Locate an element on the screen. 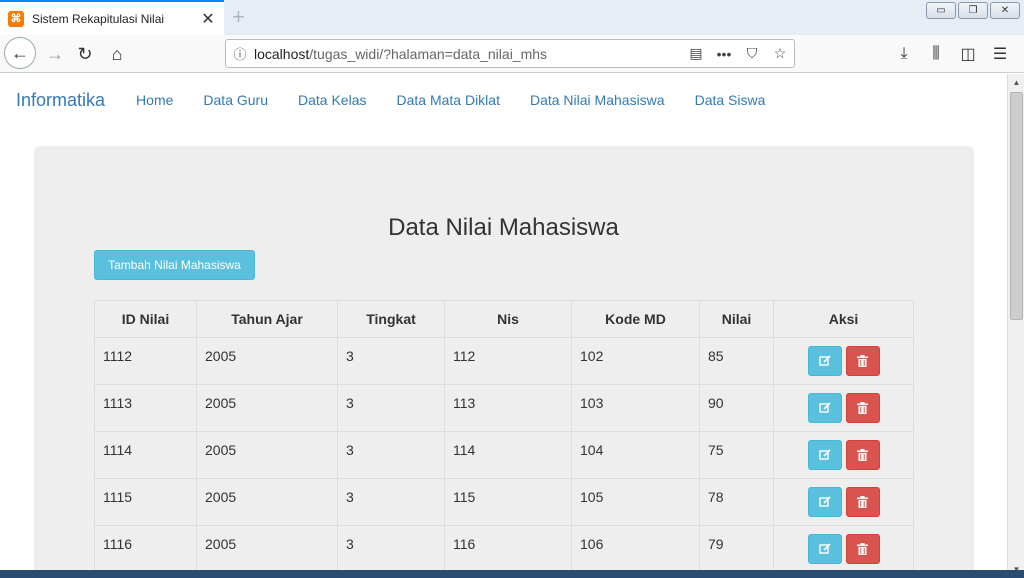 The width and height of the screenshot is (1024, 578). col-aksi: Aksi is located at coordinates (843, 319).